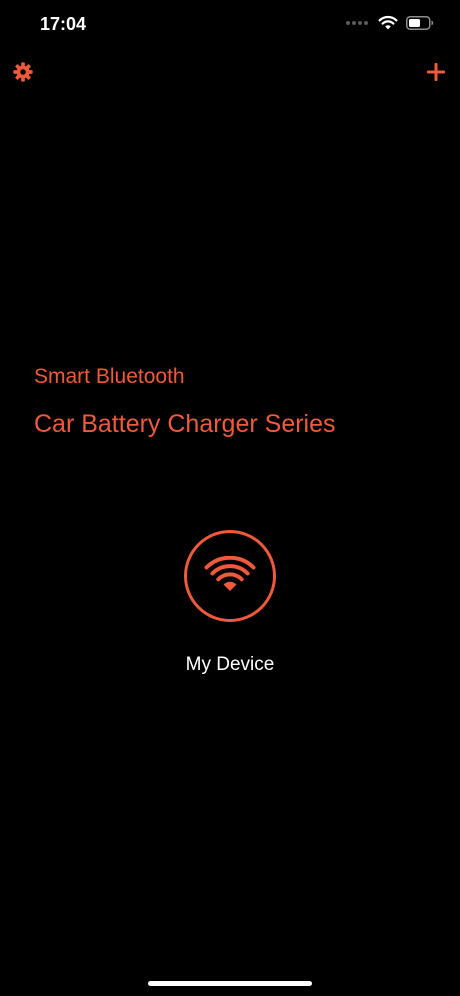 The width and height of the screenshot is (460, 996). I want to click on cellular-signal-icon, so click(357, 22).